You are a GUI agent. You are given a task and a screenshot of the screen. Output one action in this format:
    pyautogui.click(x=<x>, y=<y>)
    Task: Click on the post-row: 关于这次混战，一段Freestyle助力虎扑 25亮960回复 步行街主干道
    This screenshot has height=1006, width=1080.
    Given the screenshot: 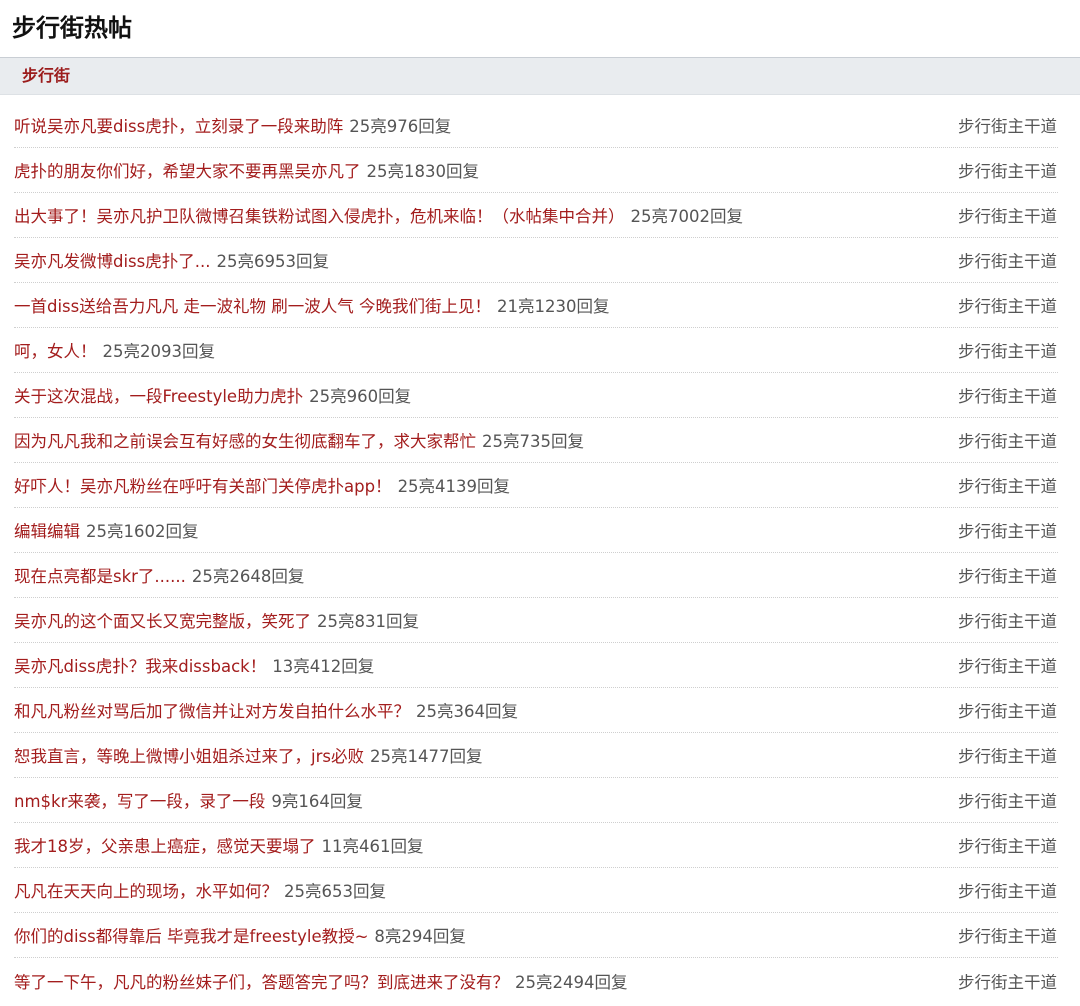 What is the action you would take?
    pyautogui.click(x=536, y=395)
    